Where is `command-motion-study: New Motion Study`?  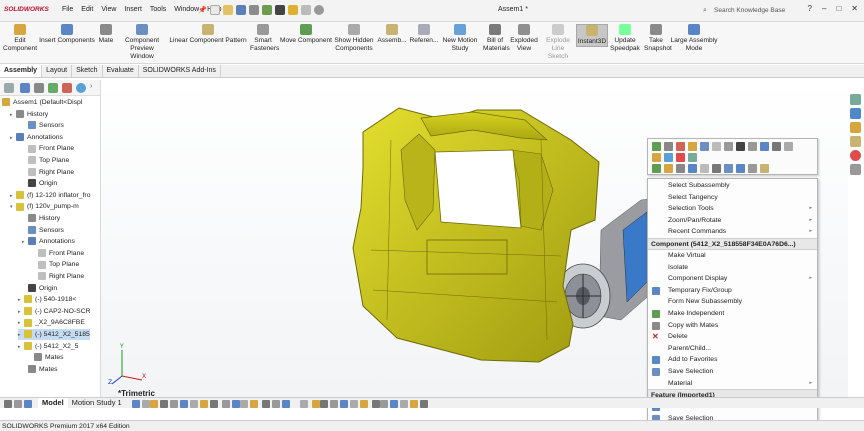 command-motion-study: New Motion Study is located at coordinates (460, 38).